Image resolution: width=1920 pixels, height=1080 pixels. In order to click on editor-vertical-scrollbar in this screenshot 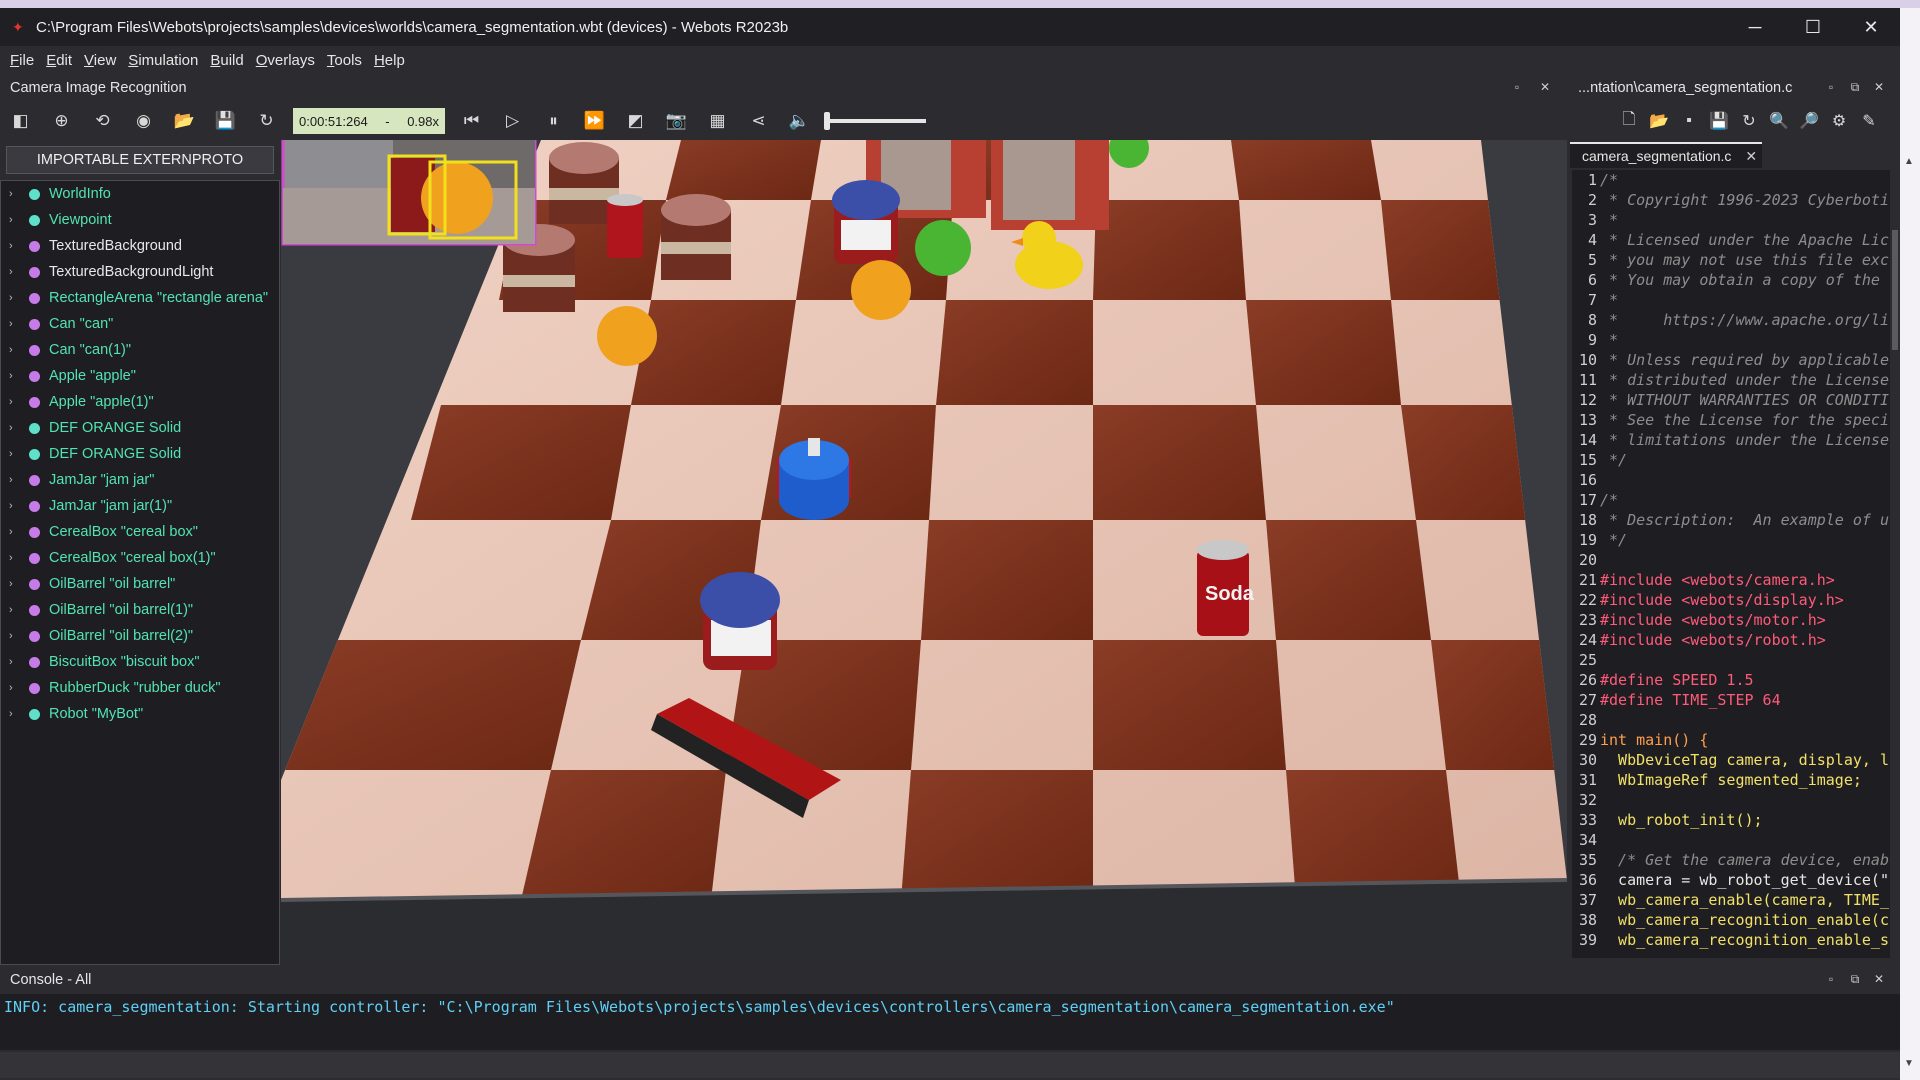, I will do `click(1895, 564)`.